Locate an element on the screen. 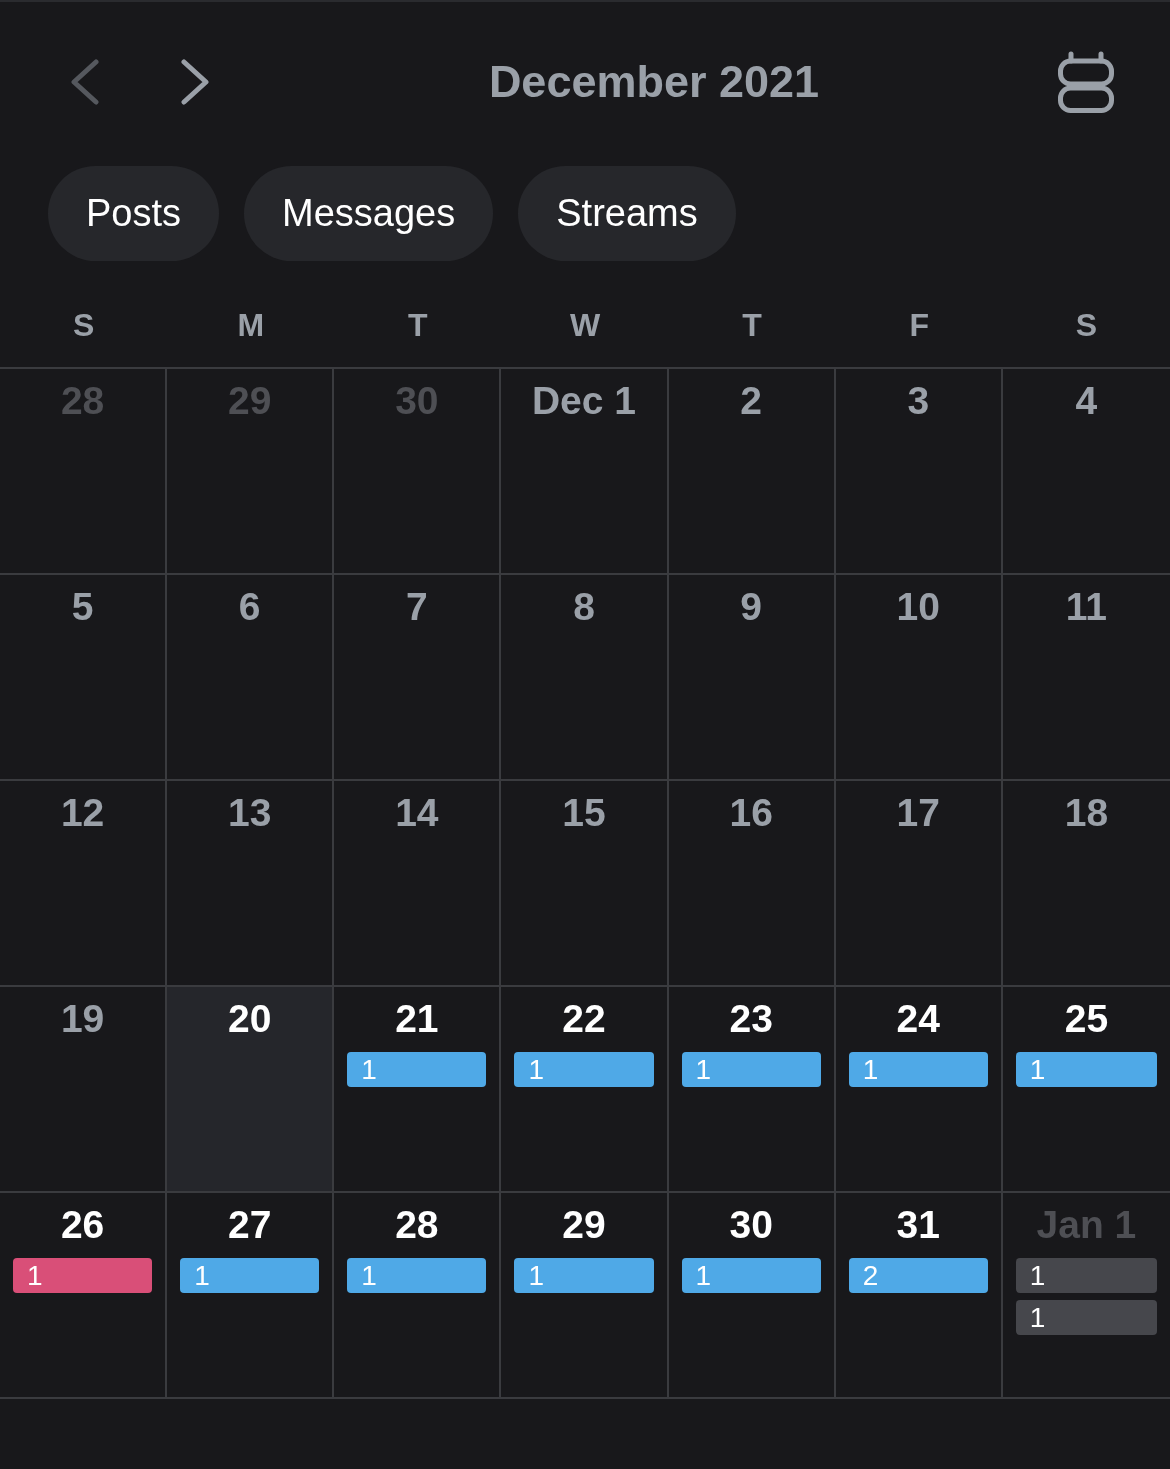 The height and width of the screenshot is (1469, 1170). day-cell: 14 is located at coordinates (418, 883).